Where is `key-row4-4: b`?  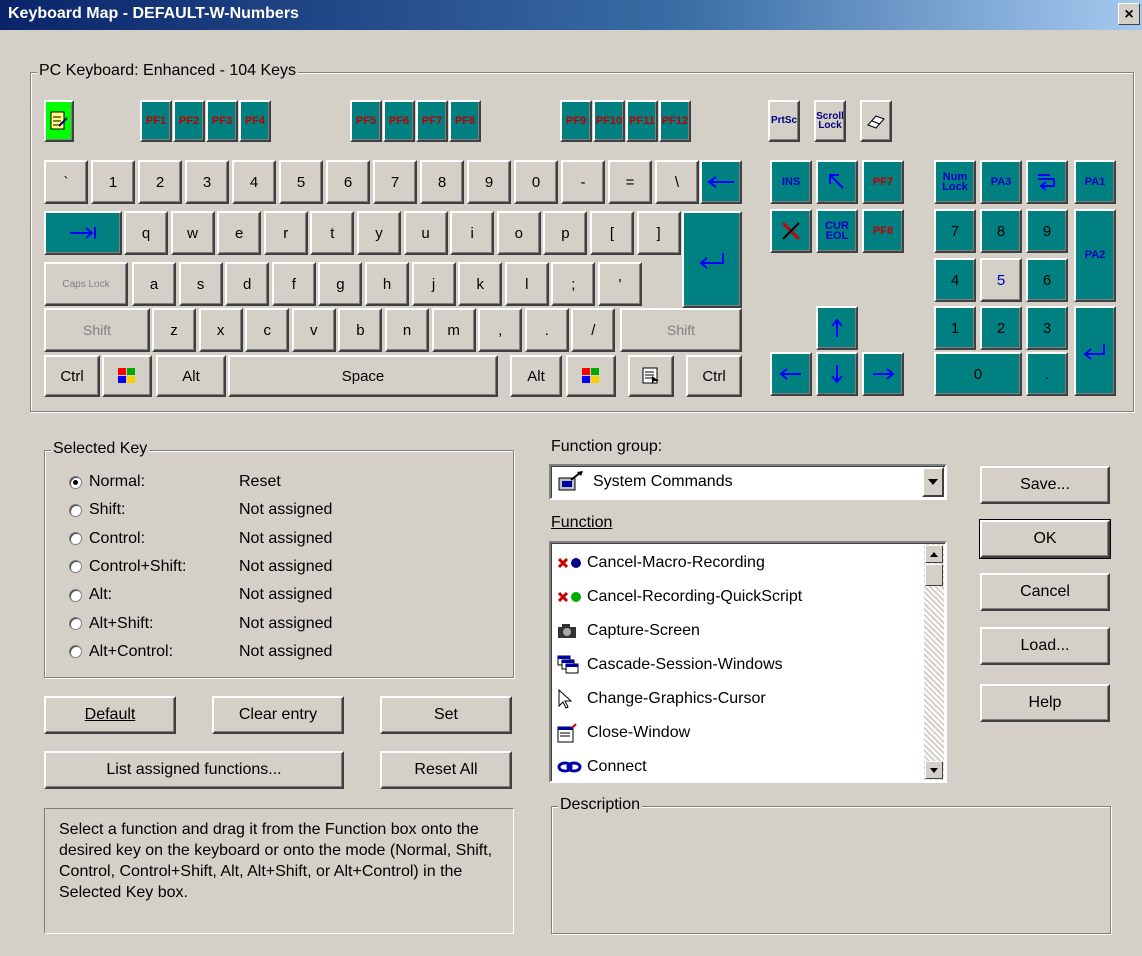 key-row4-4: b is located at coordinates (360, 330).